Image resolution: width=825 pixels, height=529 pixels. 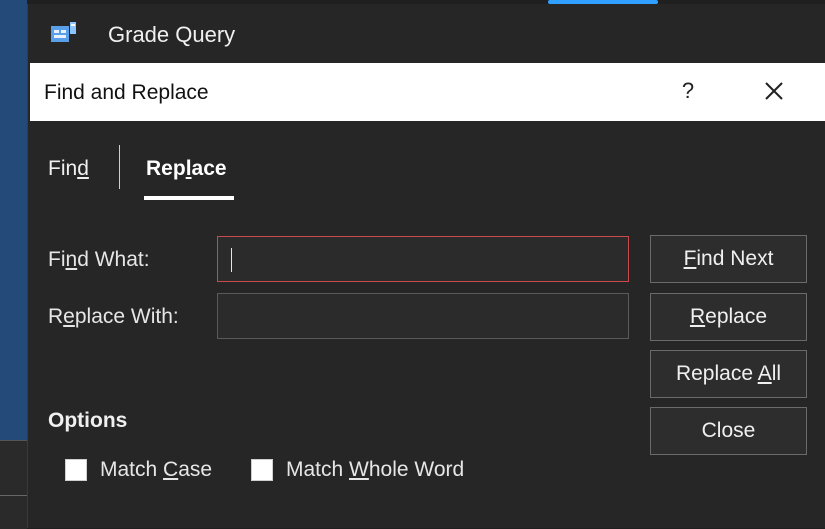 I want to click on help-button: ?, so click(x=688, y=91).